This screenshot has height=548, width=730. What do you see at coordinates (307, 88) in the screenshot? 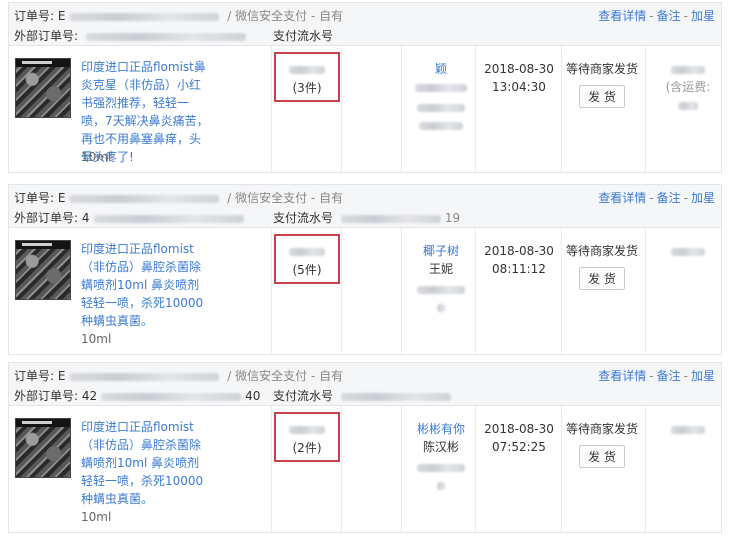
I see `quantity: (3件)` at bounding box center [307, 88].